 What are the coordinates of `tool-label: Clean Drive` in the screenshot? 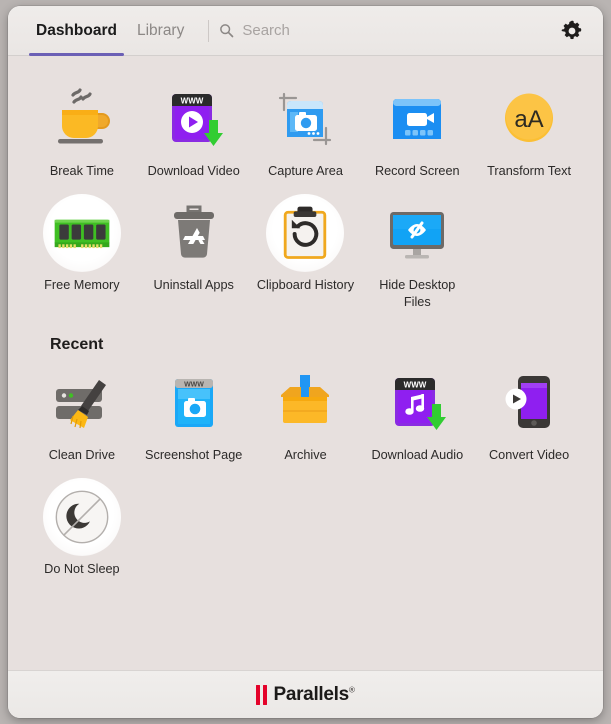 It's located at (82, 455).